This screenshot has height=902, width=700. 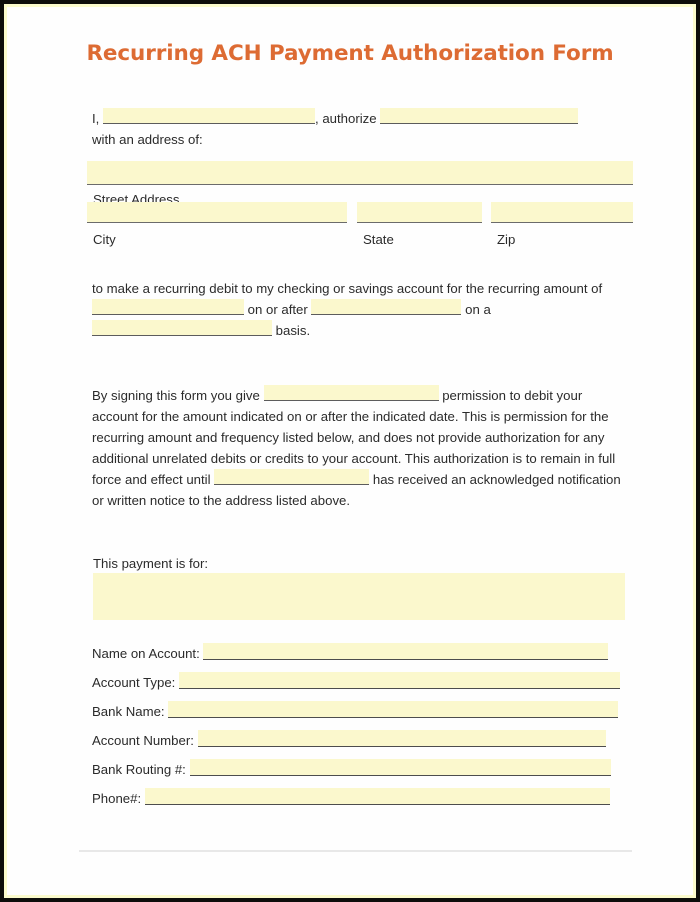 What do you see at coordinates (478, 309) in the screenshot?
I see `recurring-on-a-label: on a` at bounding box center [478, 309].